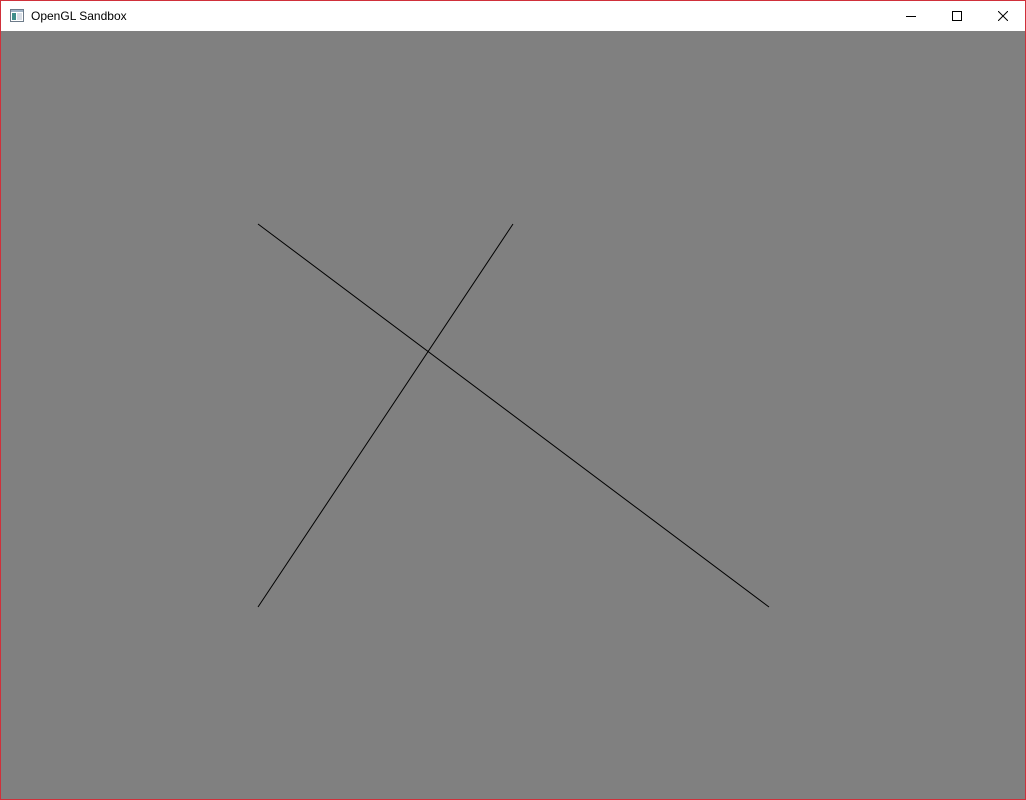 The image size is (1026, 800). Describe the element at coordinates (513, 16) in the screenshot. I see `title-bar: OpenGL Sandbox` at that location.